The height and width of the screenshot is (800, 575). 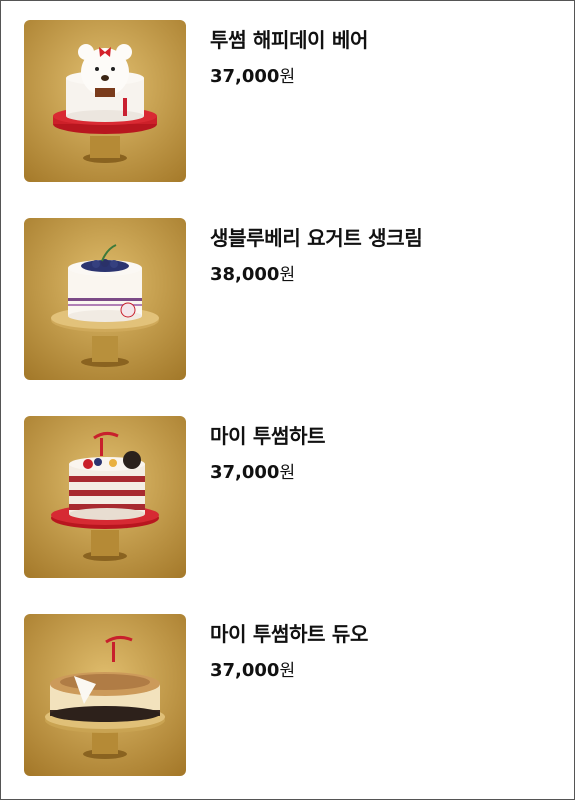 What do you see at coordinates (105, 497) in the screenshot?
I see `layer-cake-image` at bounding box center [105, 497].